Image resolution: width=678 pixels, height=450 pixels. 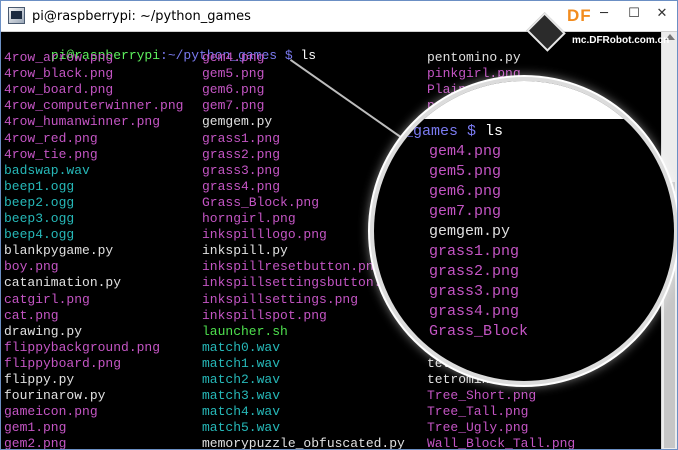 I want to click on file-entry: badswap.wav, so click(x=47, y=170).